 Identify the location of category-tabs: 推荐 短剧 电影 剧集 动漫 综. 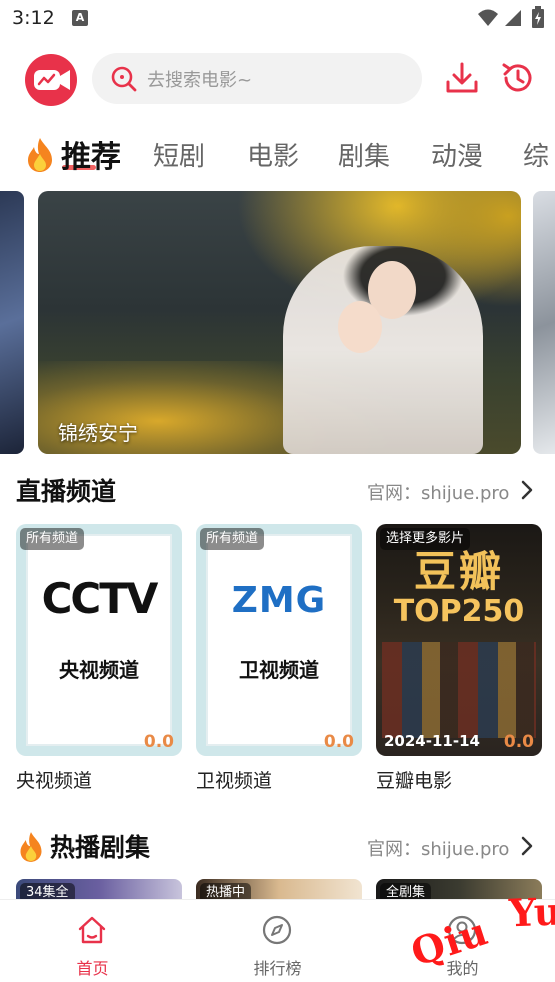
(277, 153).